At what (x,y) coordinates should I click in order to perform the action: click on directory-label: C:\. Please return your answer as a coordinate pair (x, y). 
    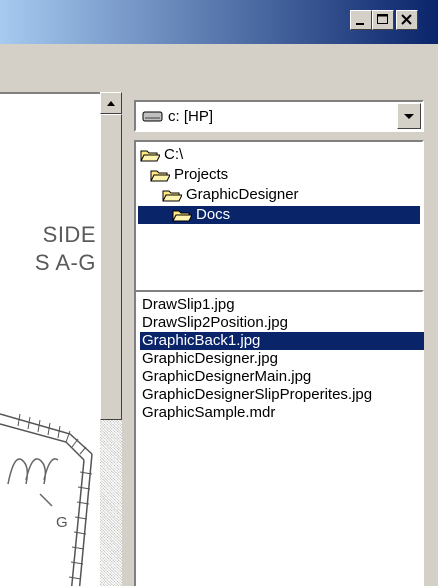
    Looking at the image, I should click on (174, 154).